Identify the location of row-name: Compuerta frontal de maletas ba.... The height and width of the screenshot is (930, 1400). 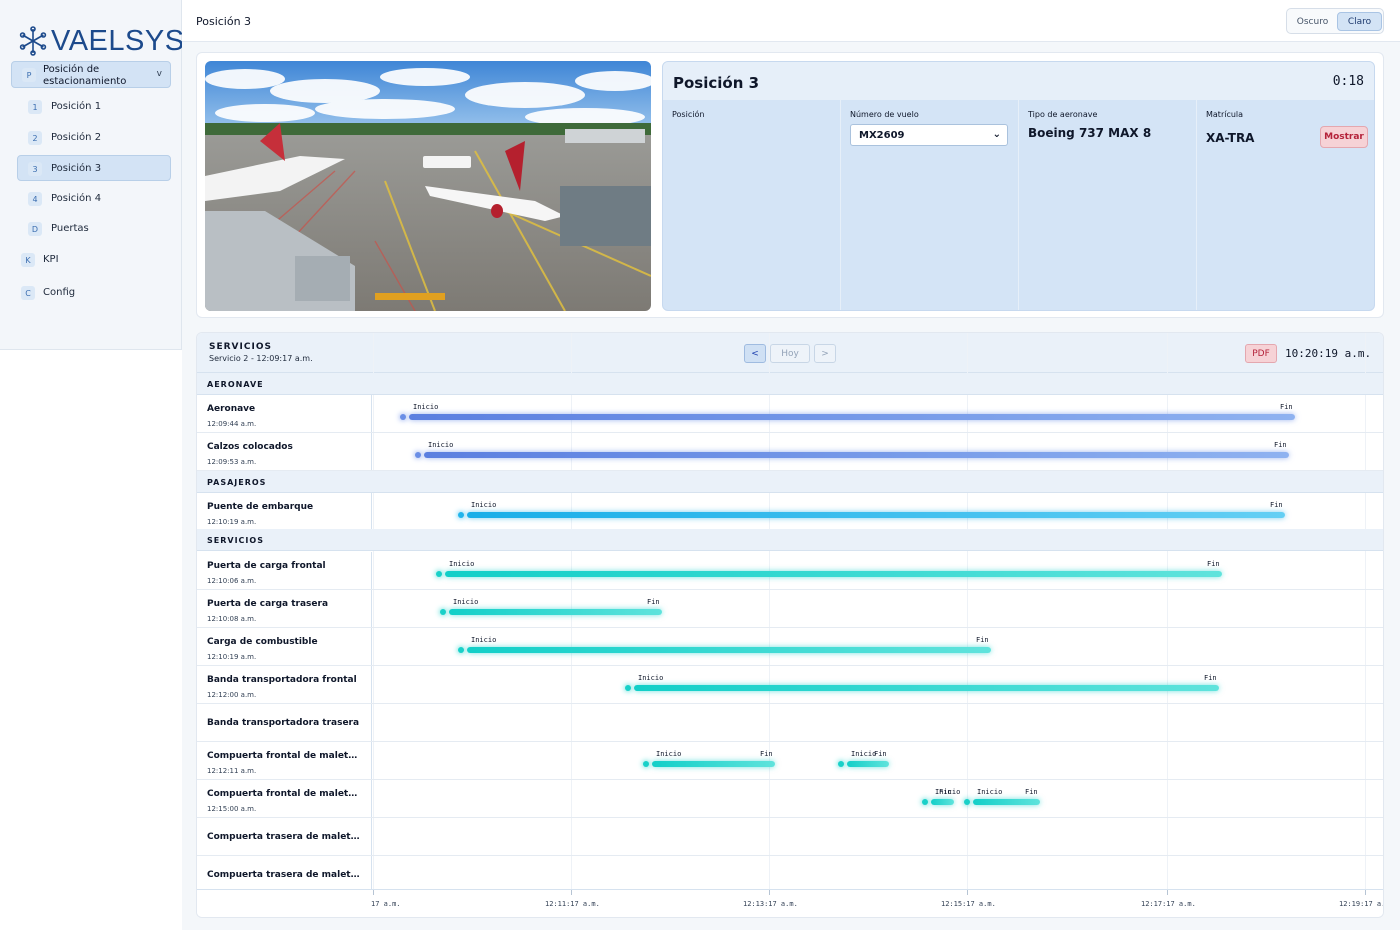
(285, 756).